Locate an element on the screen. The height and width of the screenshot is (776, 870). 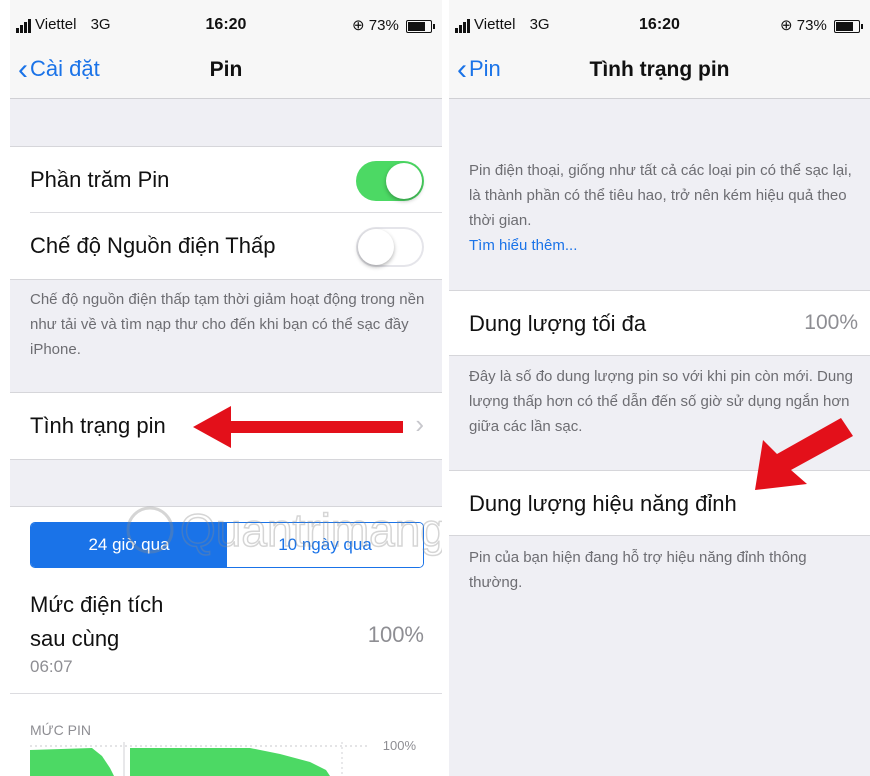
chevron-right-icon: › is located at coordinates (419, 424).